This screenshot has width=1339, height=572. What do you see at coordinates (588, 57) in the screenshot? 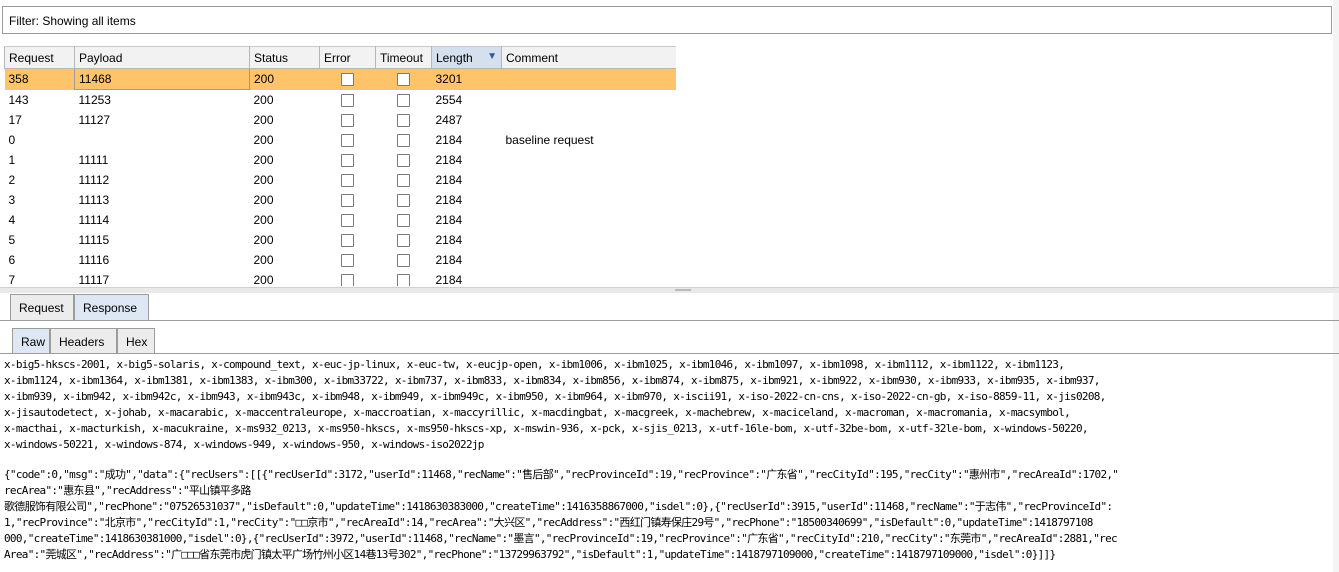
I see `column-header-comment: Comment` at bounding box center [588, 57].